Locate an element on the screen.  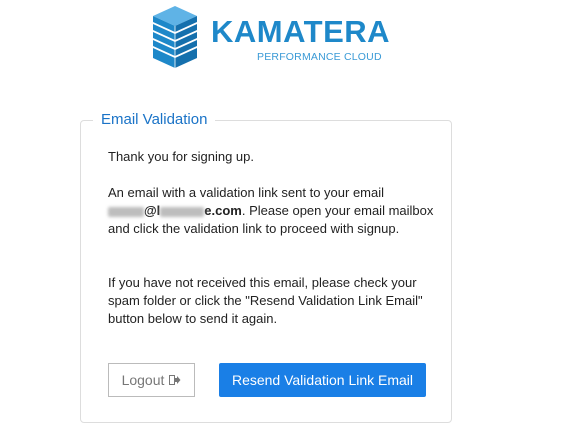
brand-name: KAMATERA is located at coordinates (301, 31).